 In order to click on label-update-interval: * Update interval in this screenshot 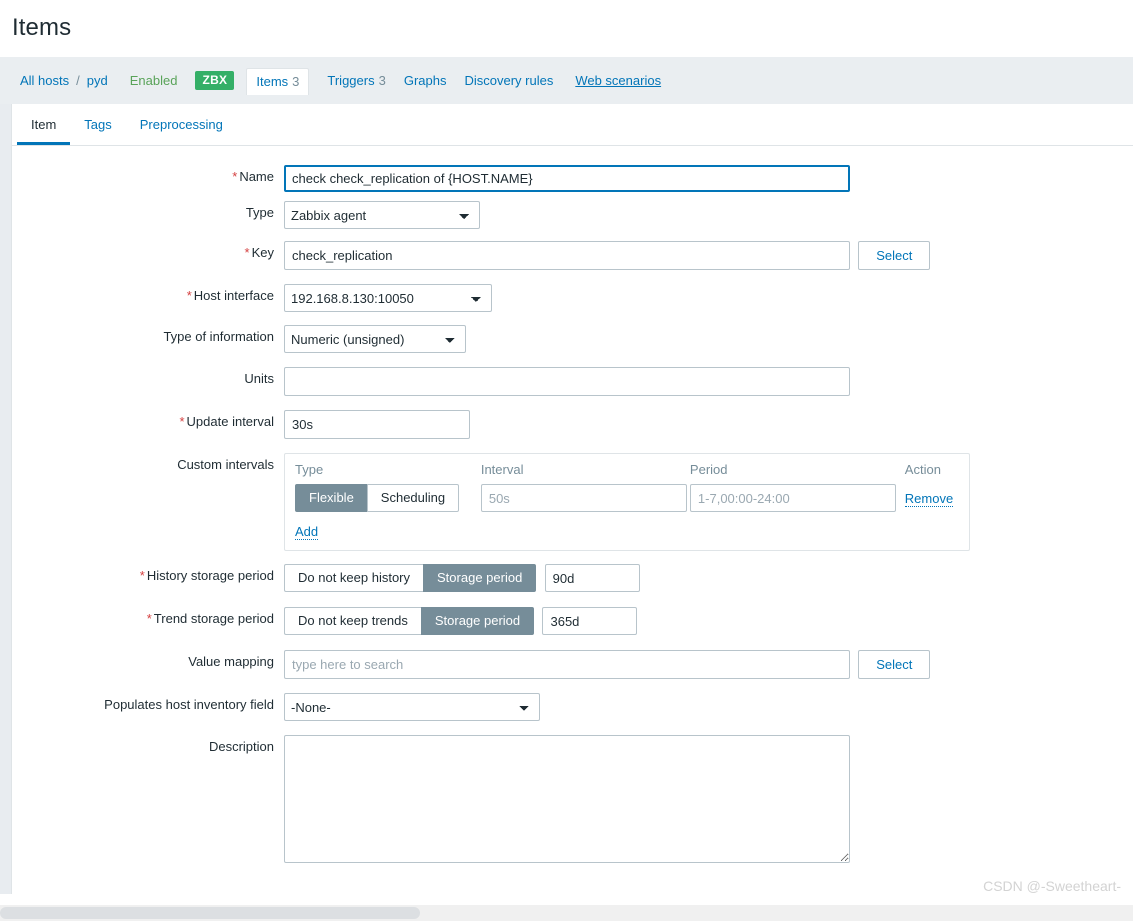, I will do `click(226, 421)`.